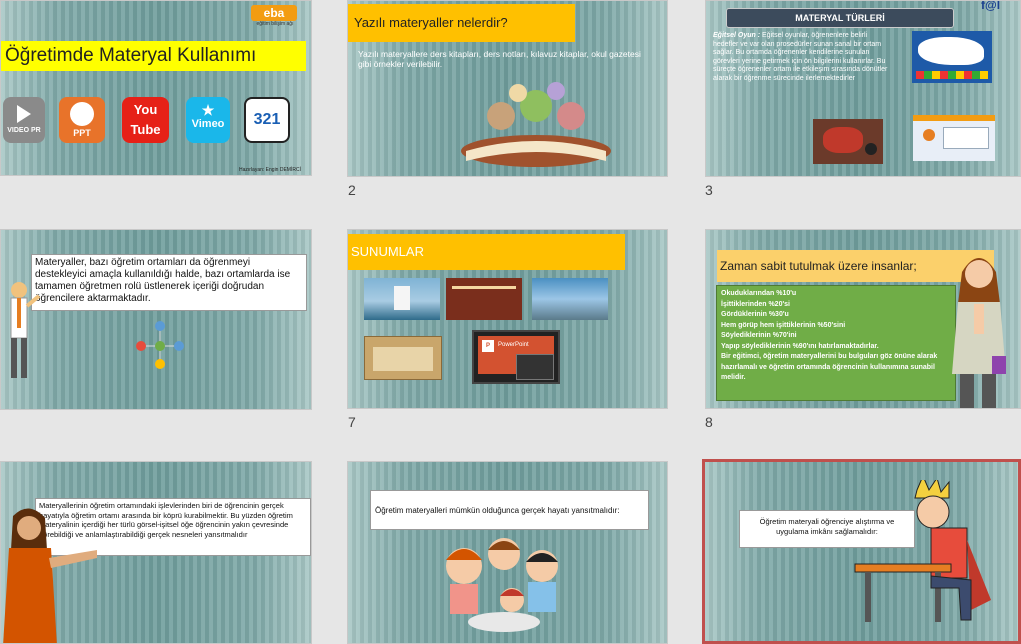 The image size is (1021, 644). I want to click on stat-line: Gördüklerinin %30'u, so click(755, 314).